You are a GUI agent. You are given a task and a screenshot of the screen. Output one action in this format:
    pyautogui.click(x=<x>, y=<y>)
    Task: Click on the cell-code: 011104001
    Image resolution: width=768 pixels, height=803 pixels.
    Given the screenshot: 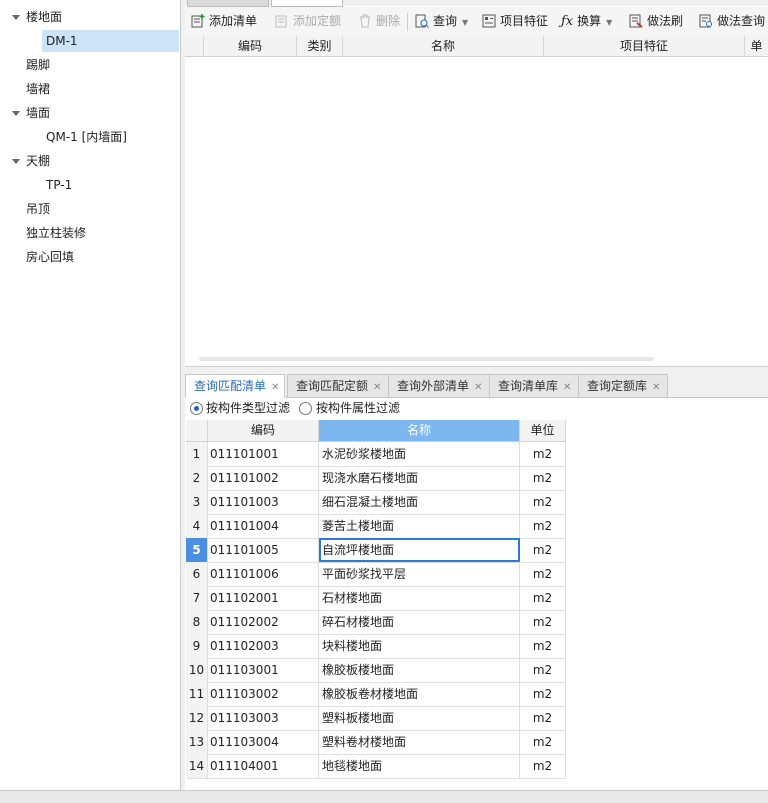 What is the action you would take?
    pyautogui.click(x=263, y=766)
    